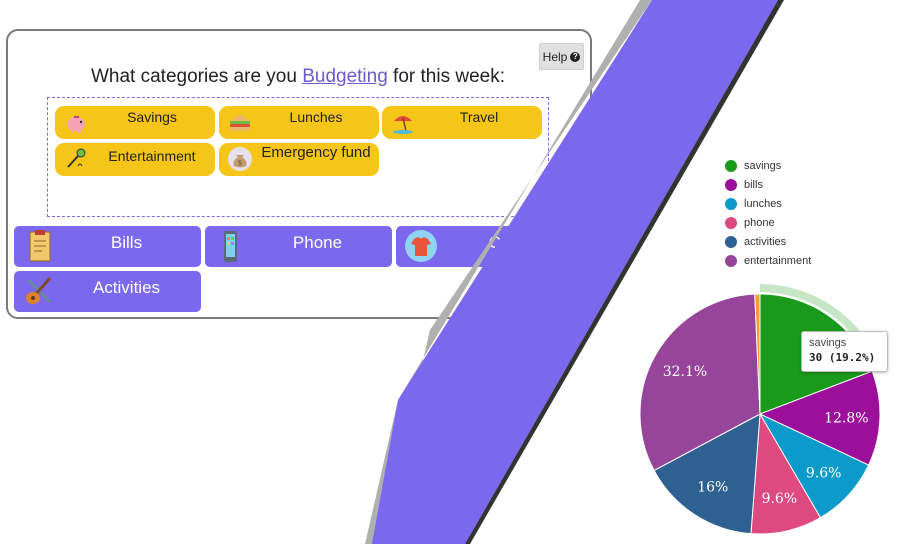 Image resolution: width=898 pixels, height=544 pixels. Describe the element at coordinates (846, 418) in the screenshot. I see `pie-slice-label: 12.8%` at that location.